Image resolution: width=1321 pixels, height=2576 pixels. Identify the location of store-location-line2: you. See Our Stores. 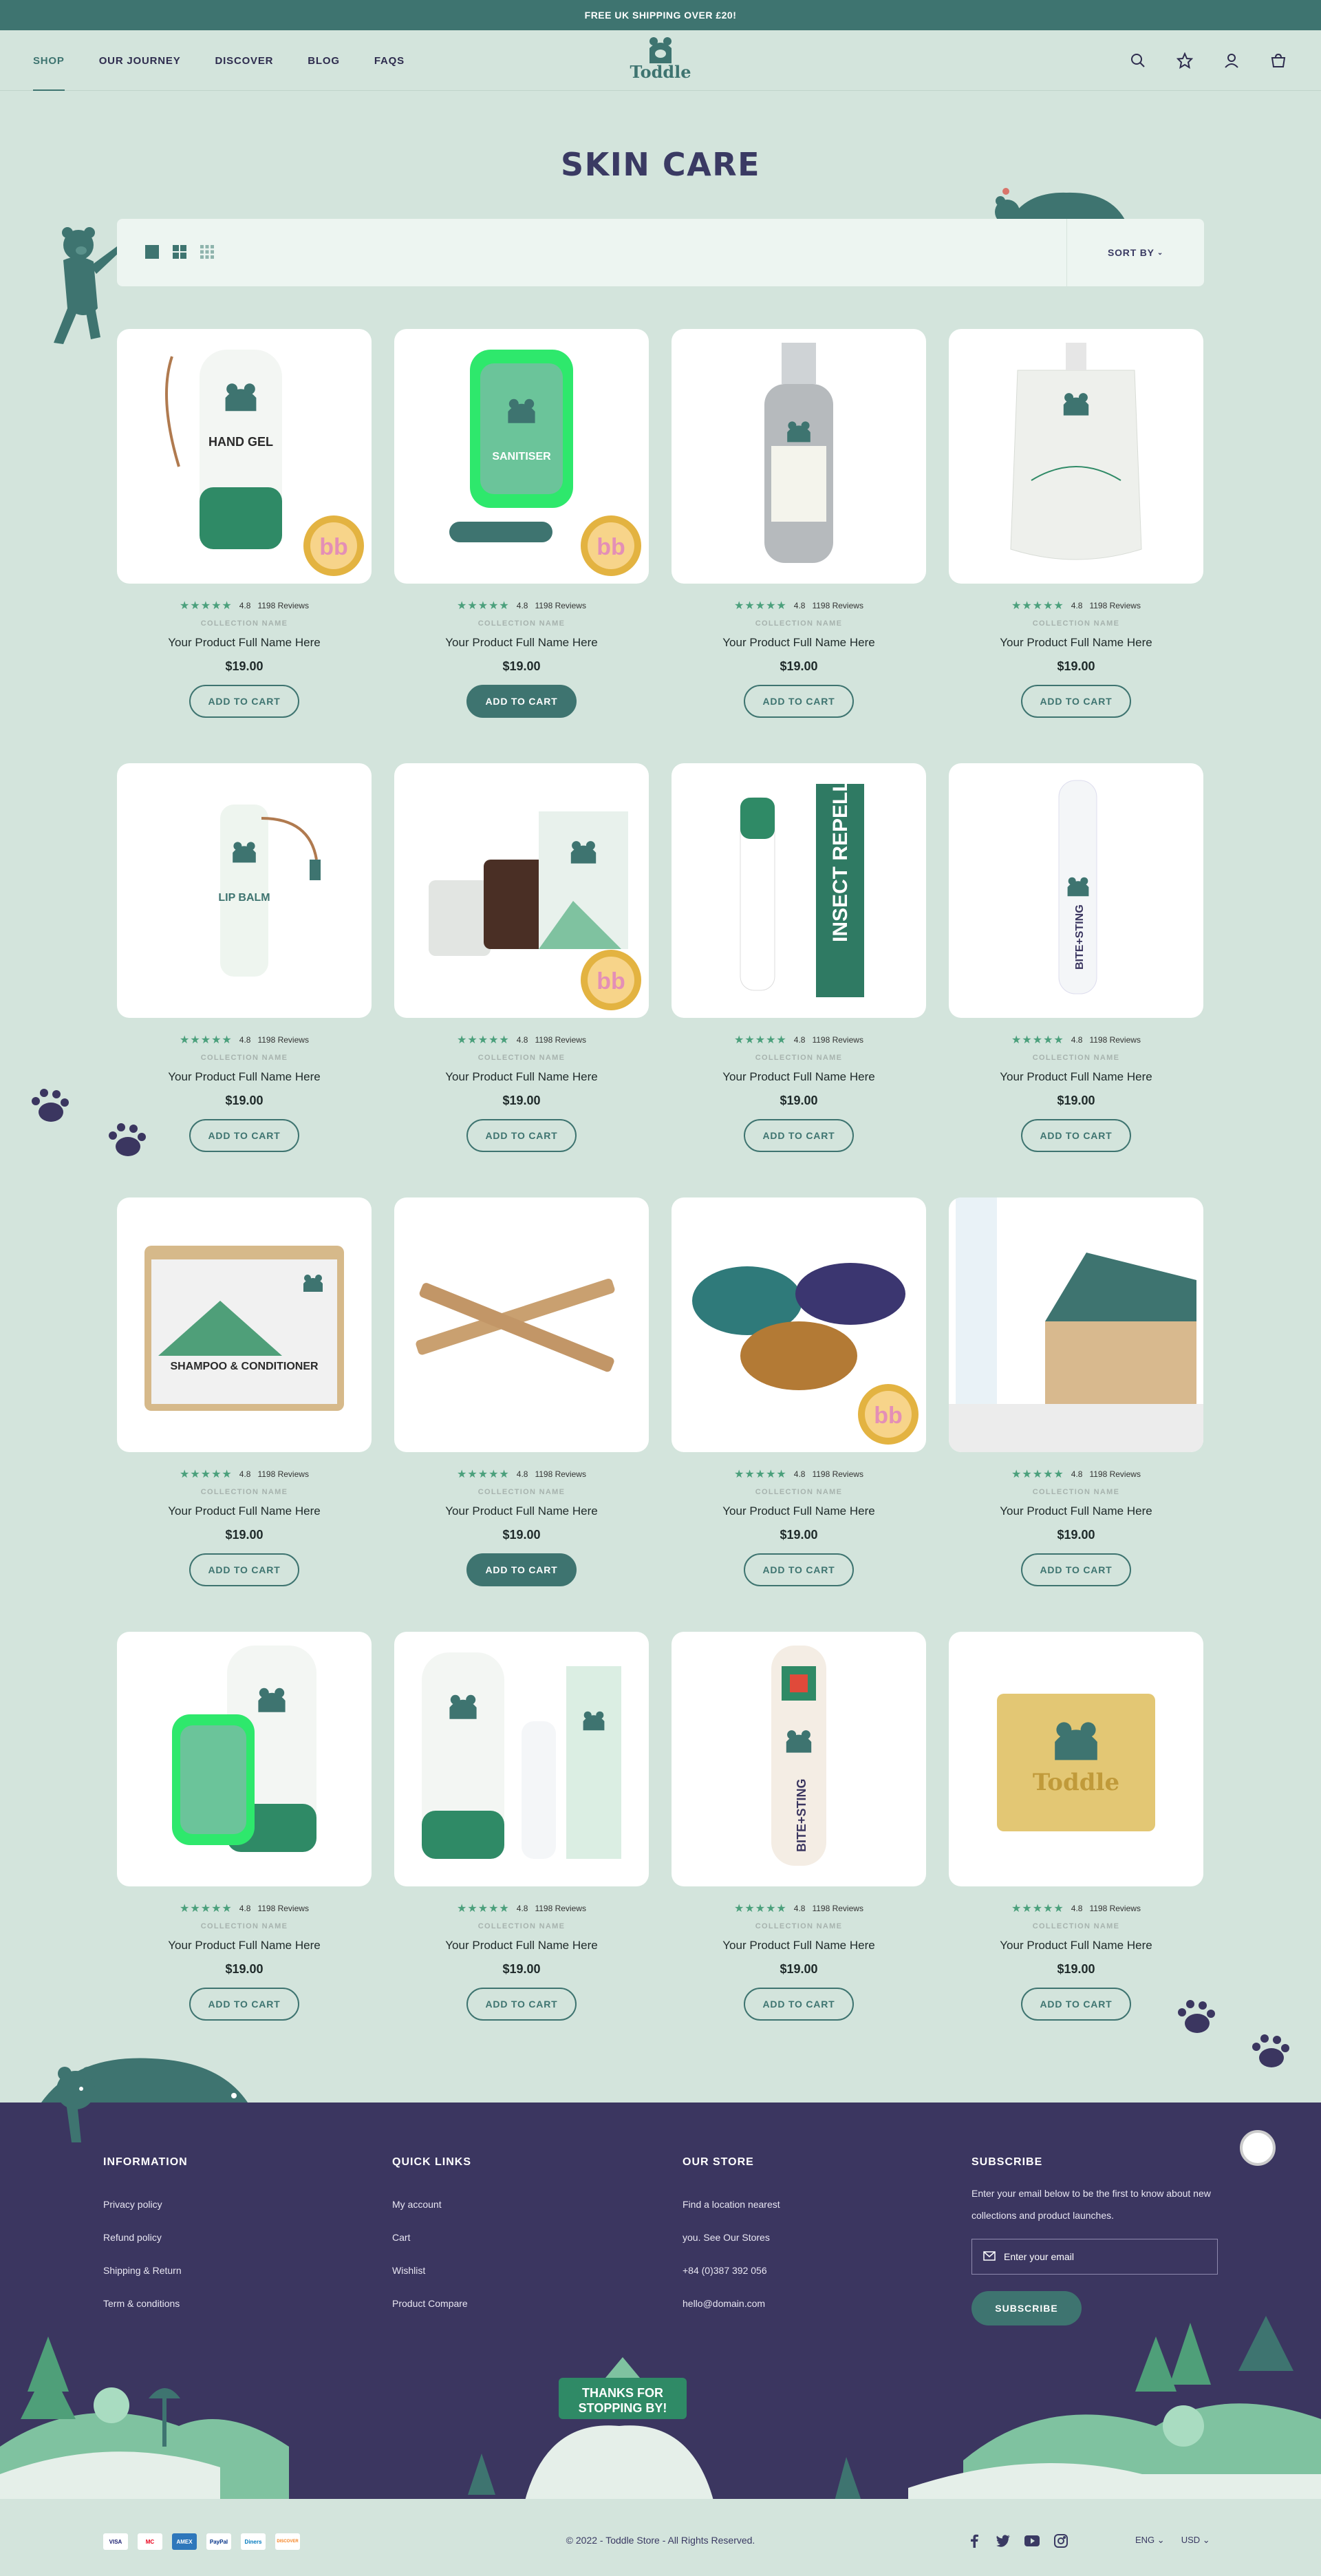
(731, 2237).